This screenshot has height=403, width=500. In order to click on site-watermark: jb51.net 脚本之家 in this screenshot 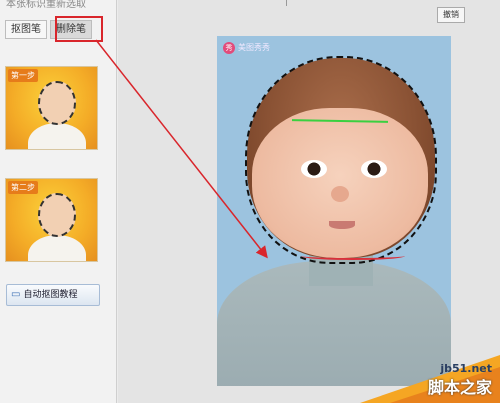, I will do `click(430, 379)`.